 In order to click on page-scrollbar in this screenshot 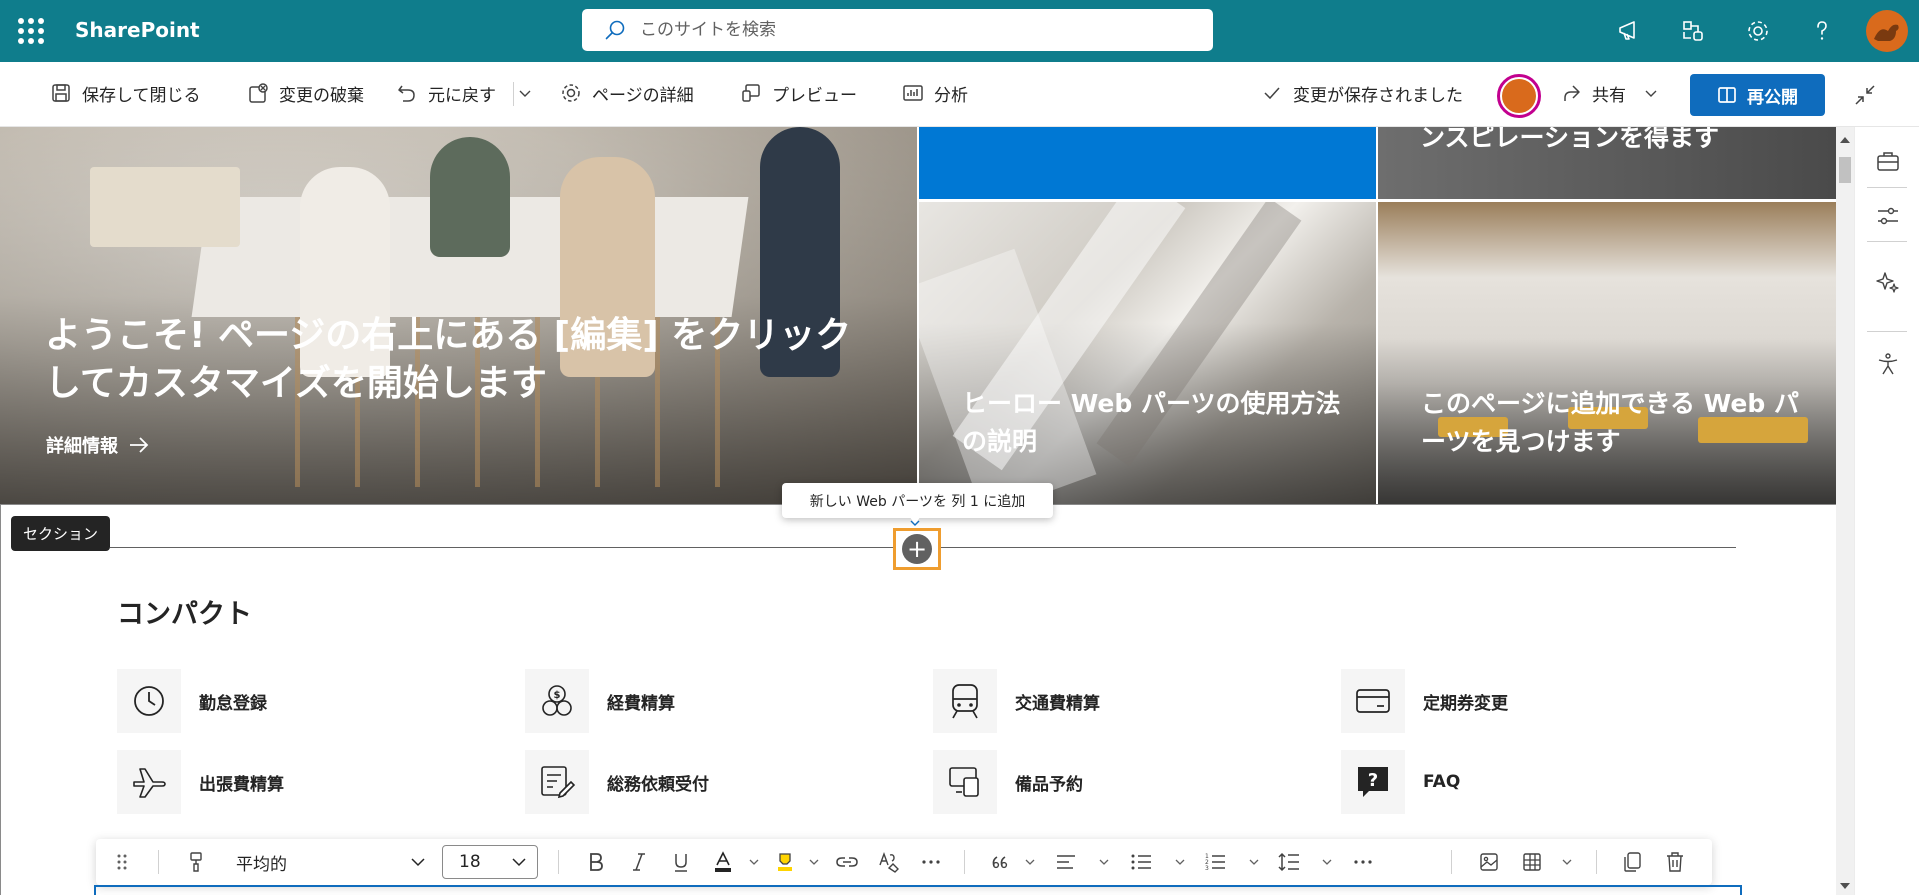, I will do `click(1845, 511)`.